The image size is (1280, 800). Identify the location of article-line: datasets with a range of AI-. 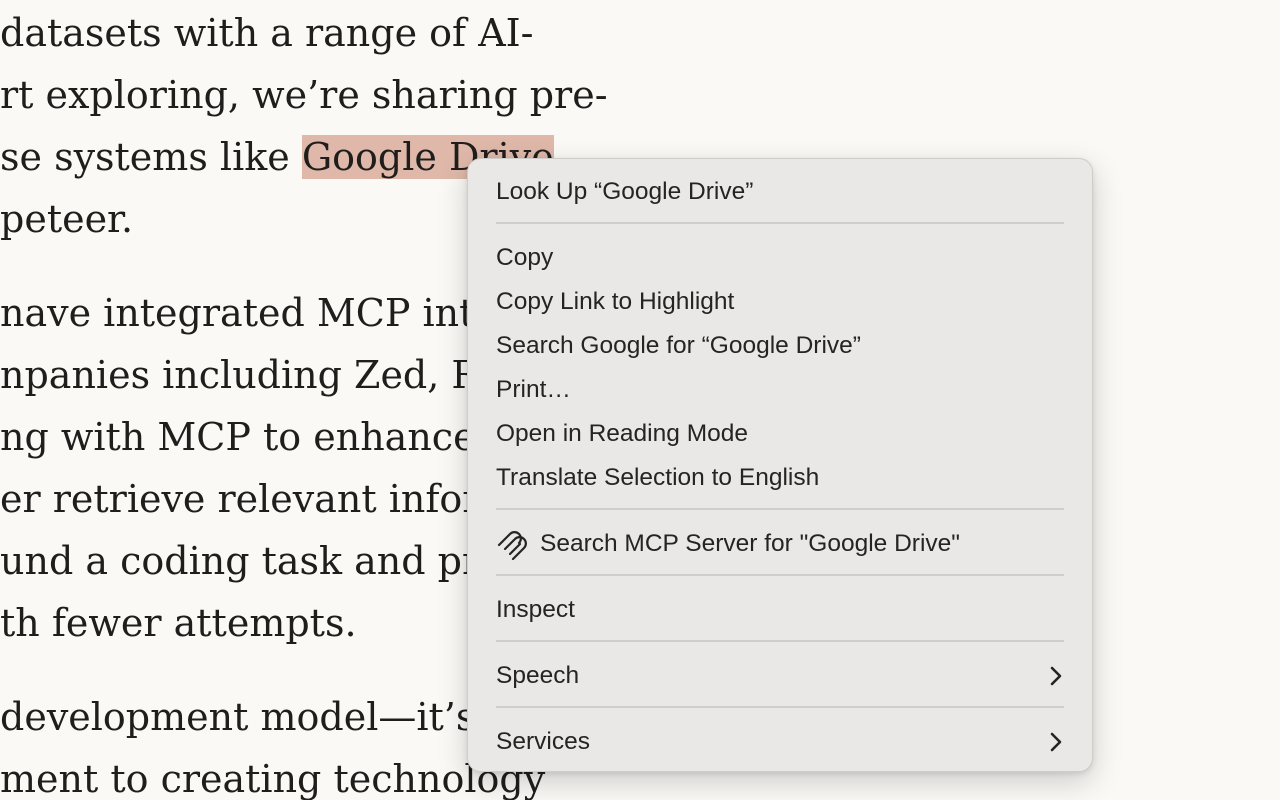
(267, 33).